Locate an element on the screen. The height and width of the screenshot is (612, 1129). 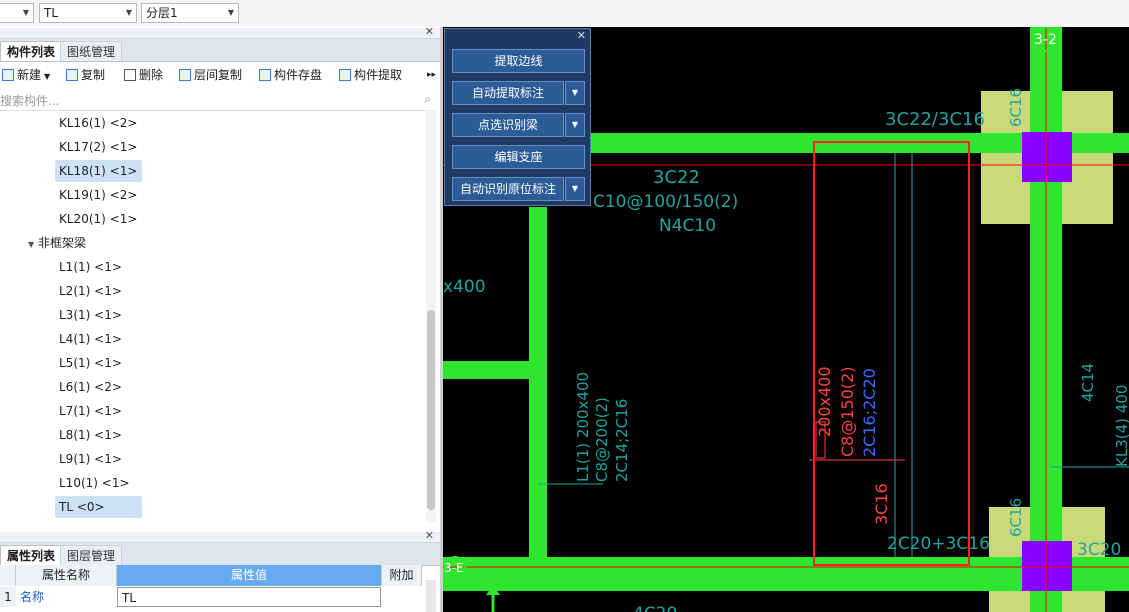
col-value-header: 属性值 is located at coordinates (249, 575).